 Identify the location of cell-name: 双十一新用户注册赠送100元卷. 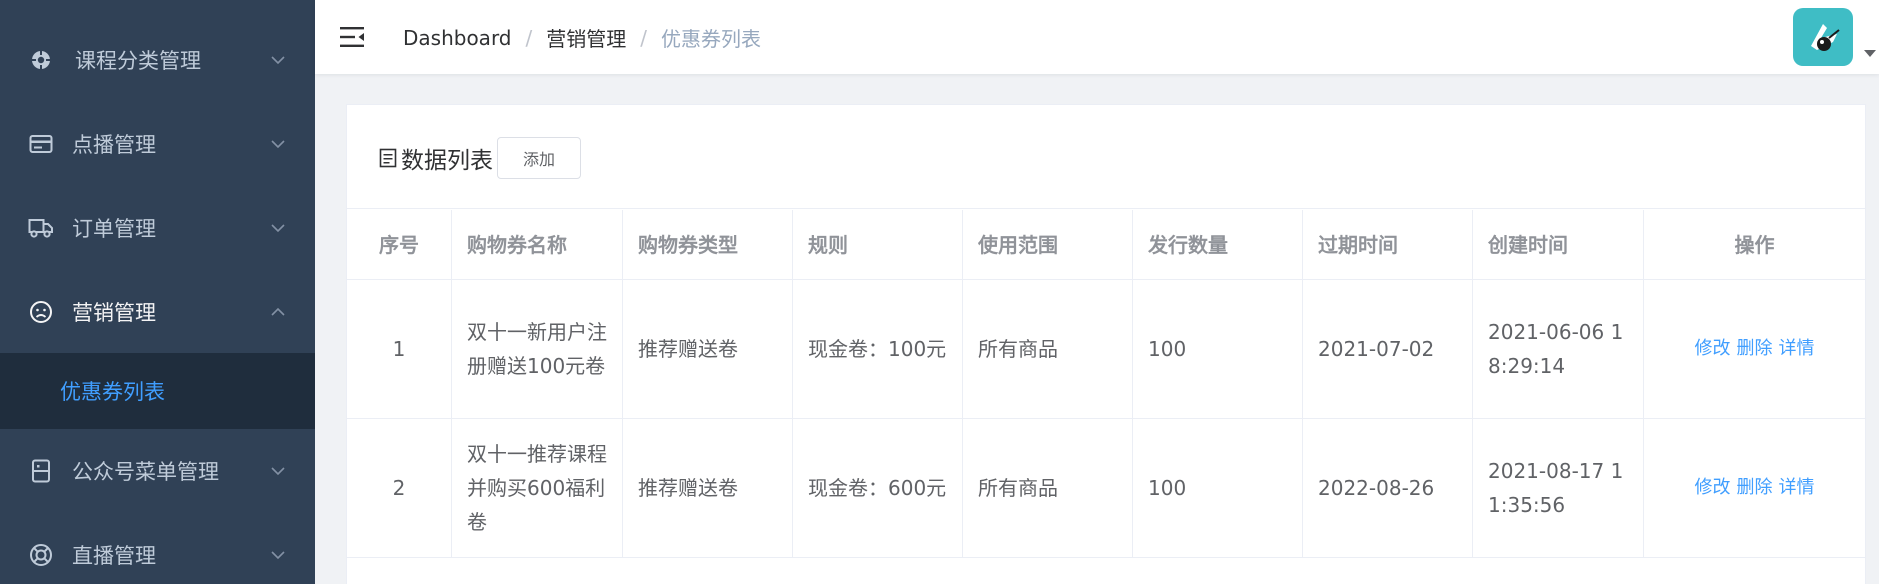
(537, 349).